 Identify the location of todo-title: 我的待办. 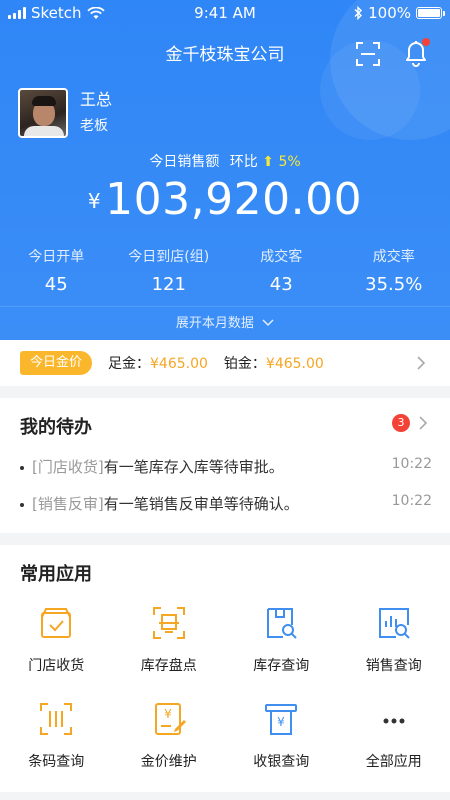
(56, 427).